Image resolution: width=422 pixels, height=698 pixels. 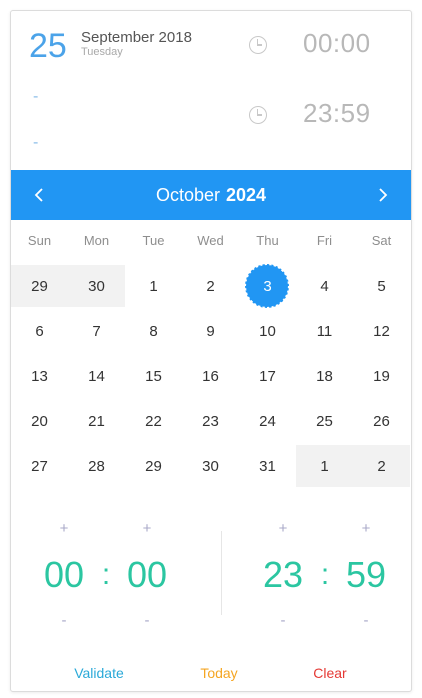 I want to click on calendar-day-next-month: 2, so click(x=381, y=466).